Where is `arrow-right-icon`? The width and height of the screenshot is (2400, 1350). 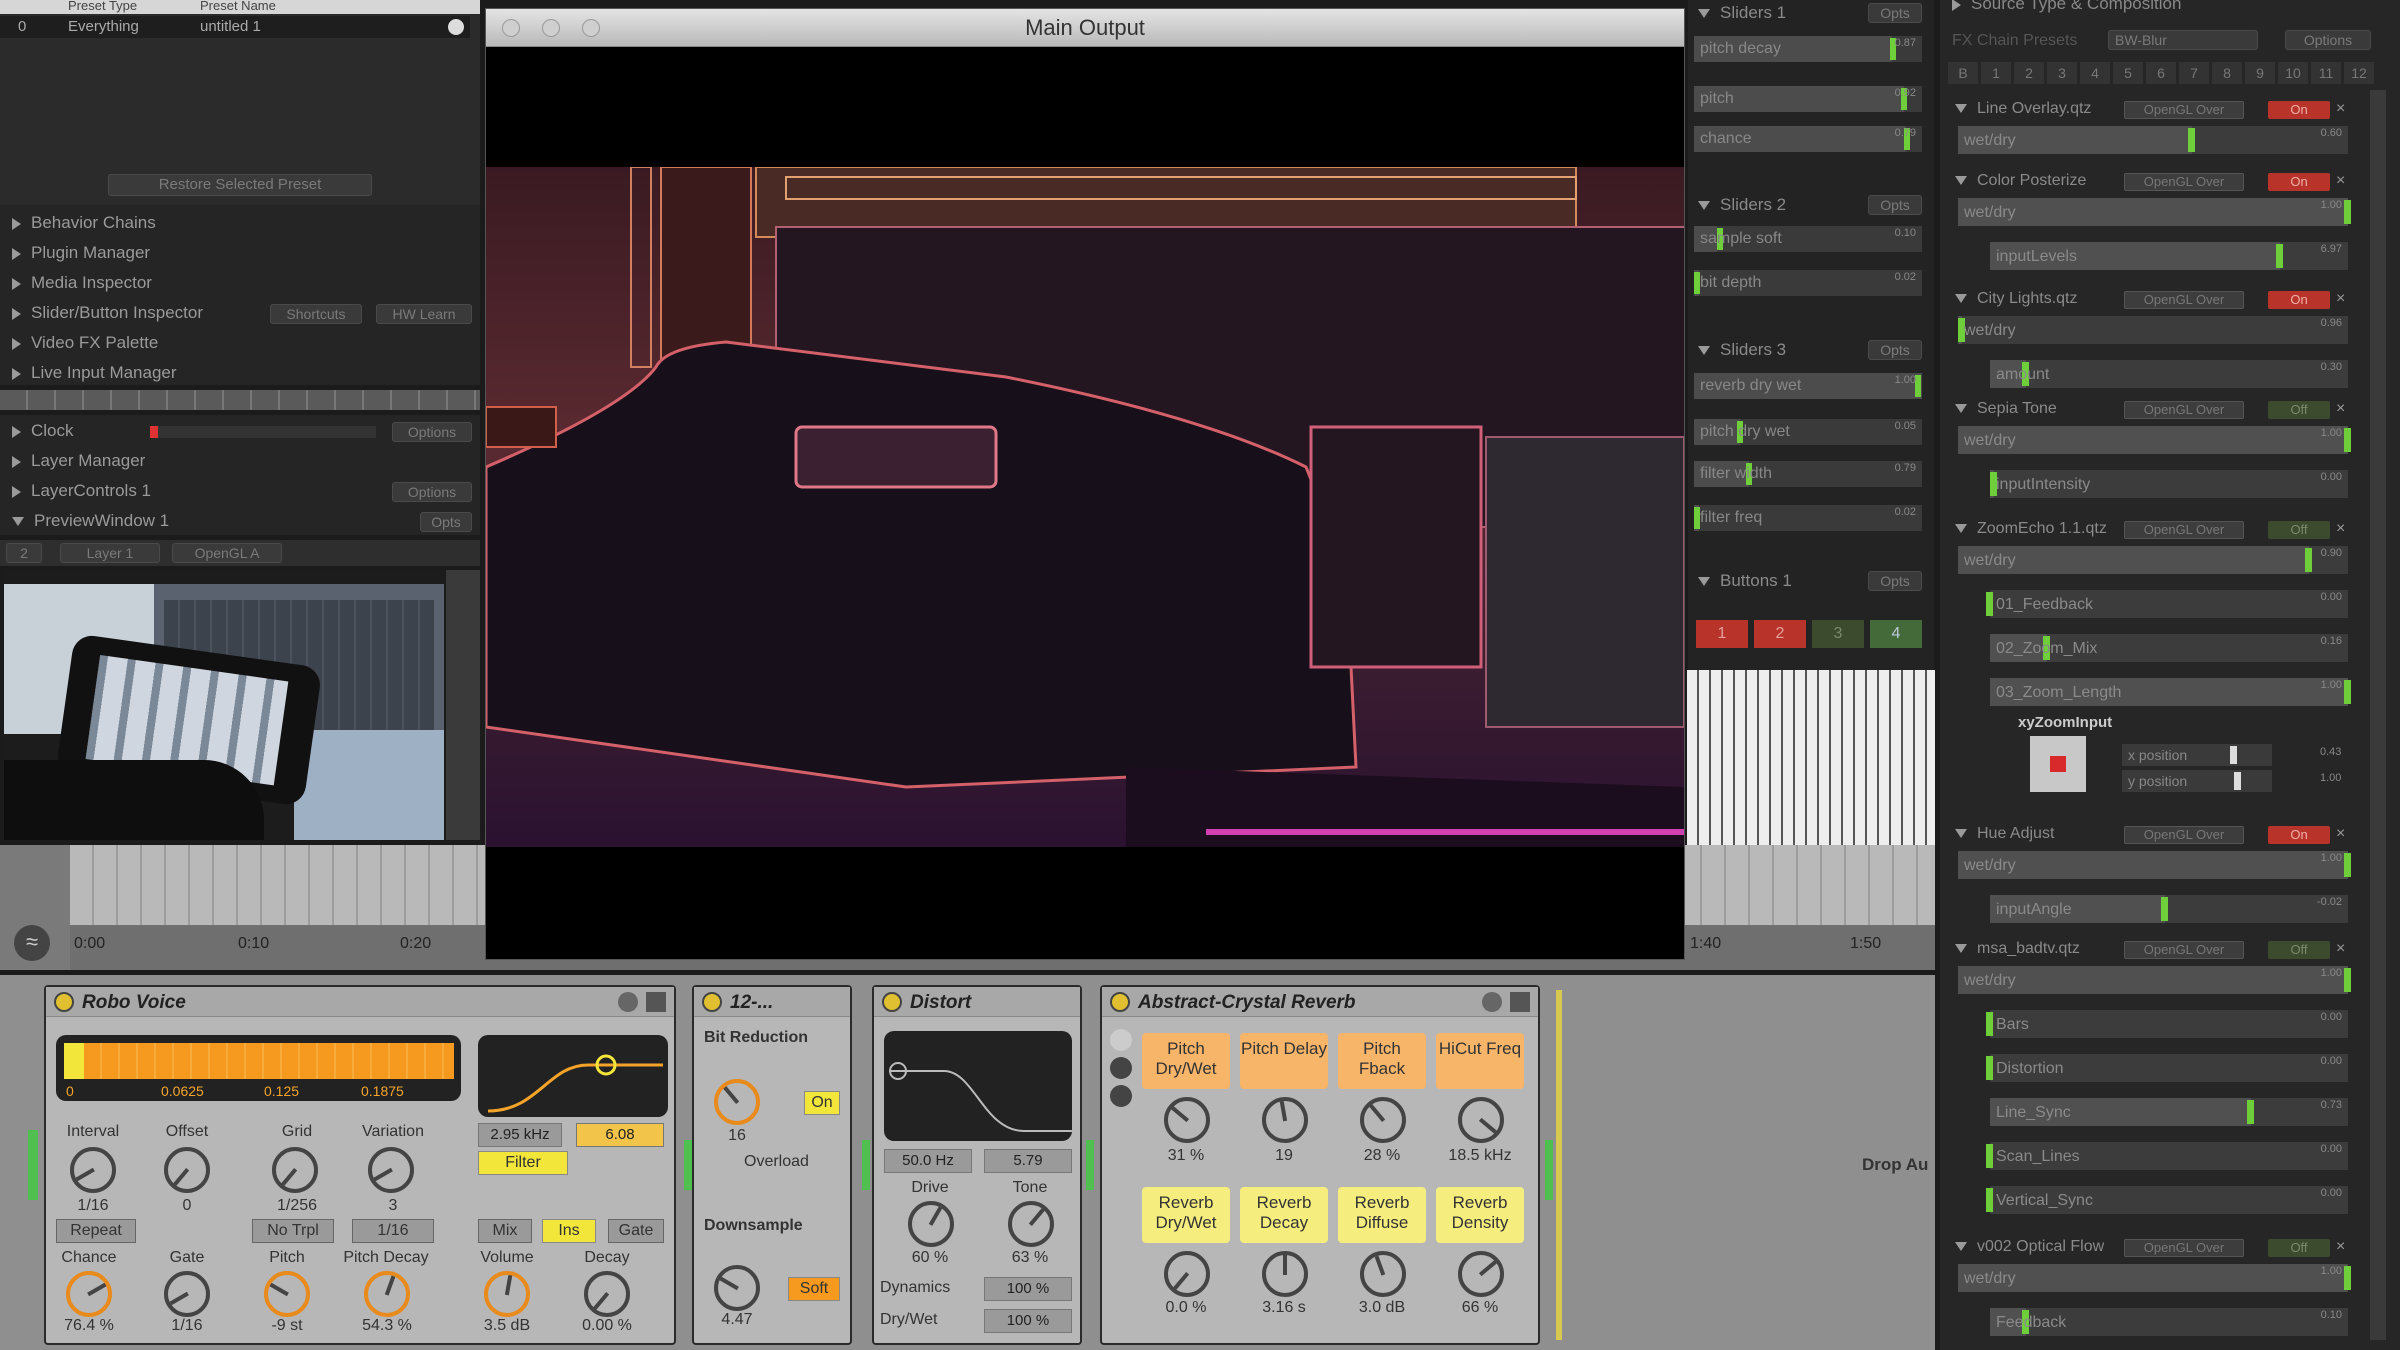 arrow-right-icon is located at coordinates (456, 27).